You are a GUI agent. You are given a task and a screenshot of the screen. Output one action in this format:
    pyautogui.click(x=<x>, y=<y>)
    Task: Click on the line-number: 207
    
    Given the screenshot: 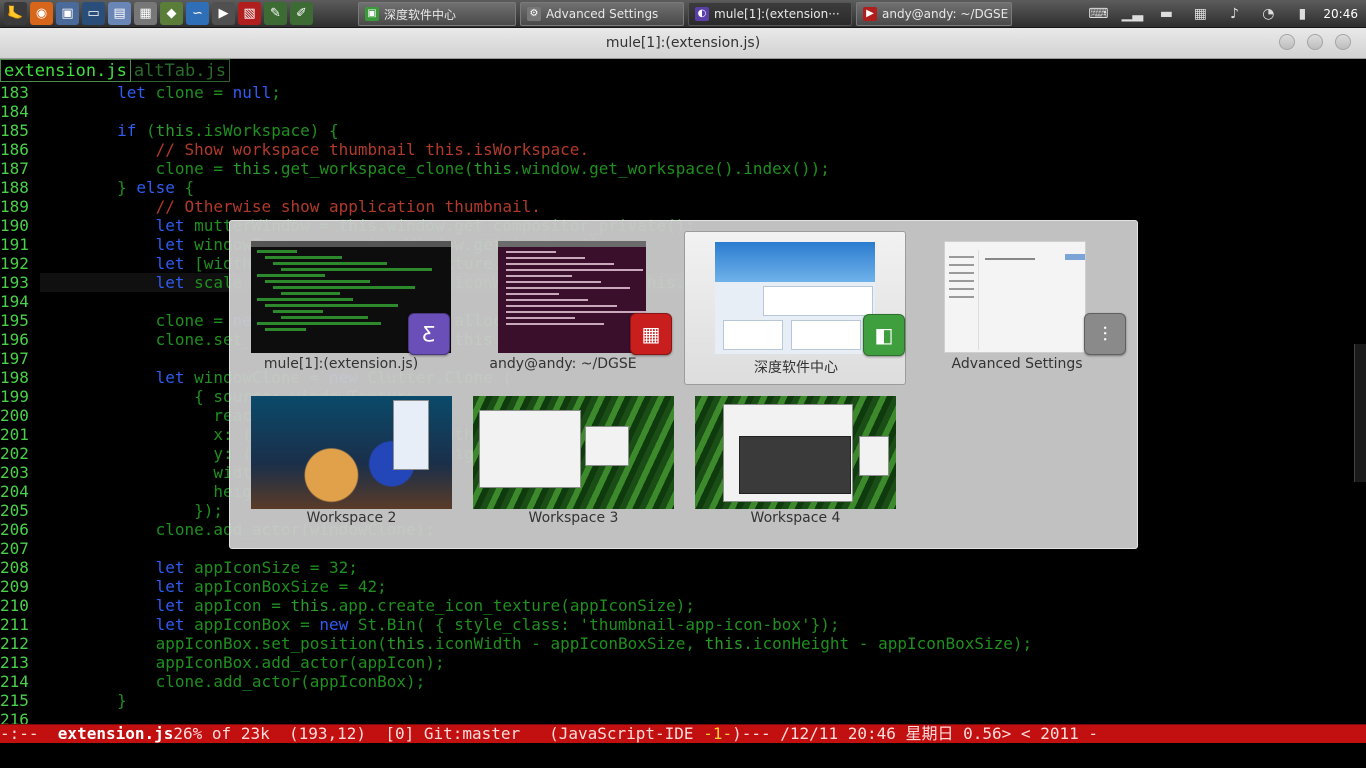 What is the action you would take?
    pyautogui.click(x=14, y=548)
    